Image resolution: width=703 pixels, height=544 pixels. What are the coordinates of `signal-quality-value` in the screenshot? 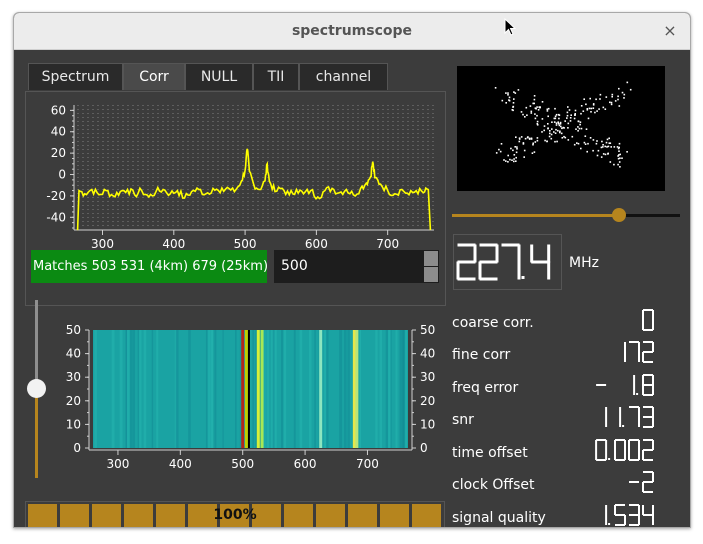 It's located at (629, 515).